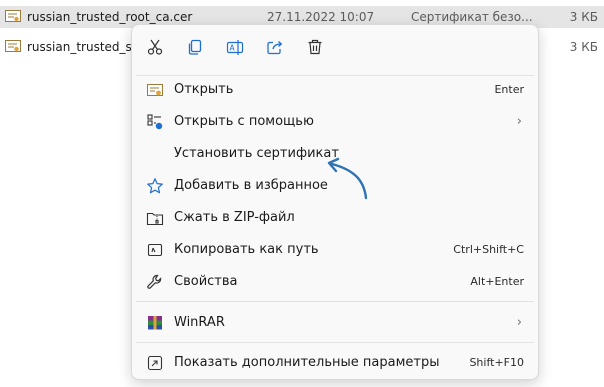 The image size is (604, 387). I want to click on menu-item-winrar: WinRAR ›, so click(335, 323).